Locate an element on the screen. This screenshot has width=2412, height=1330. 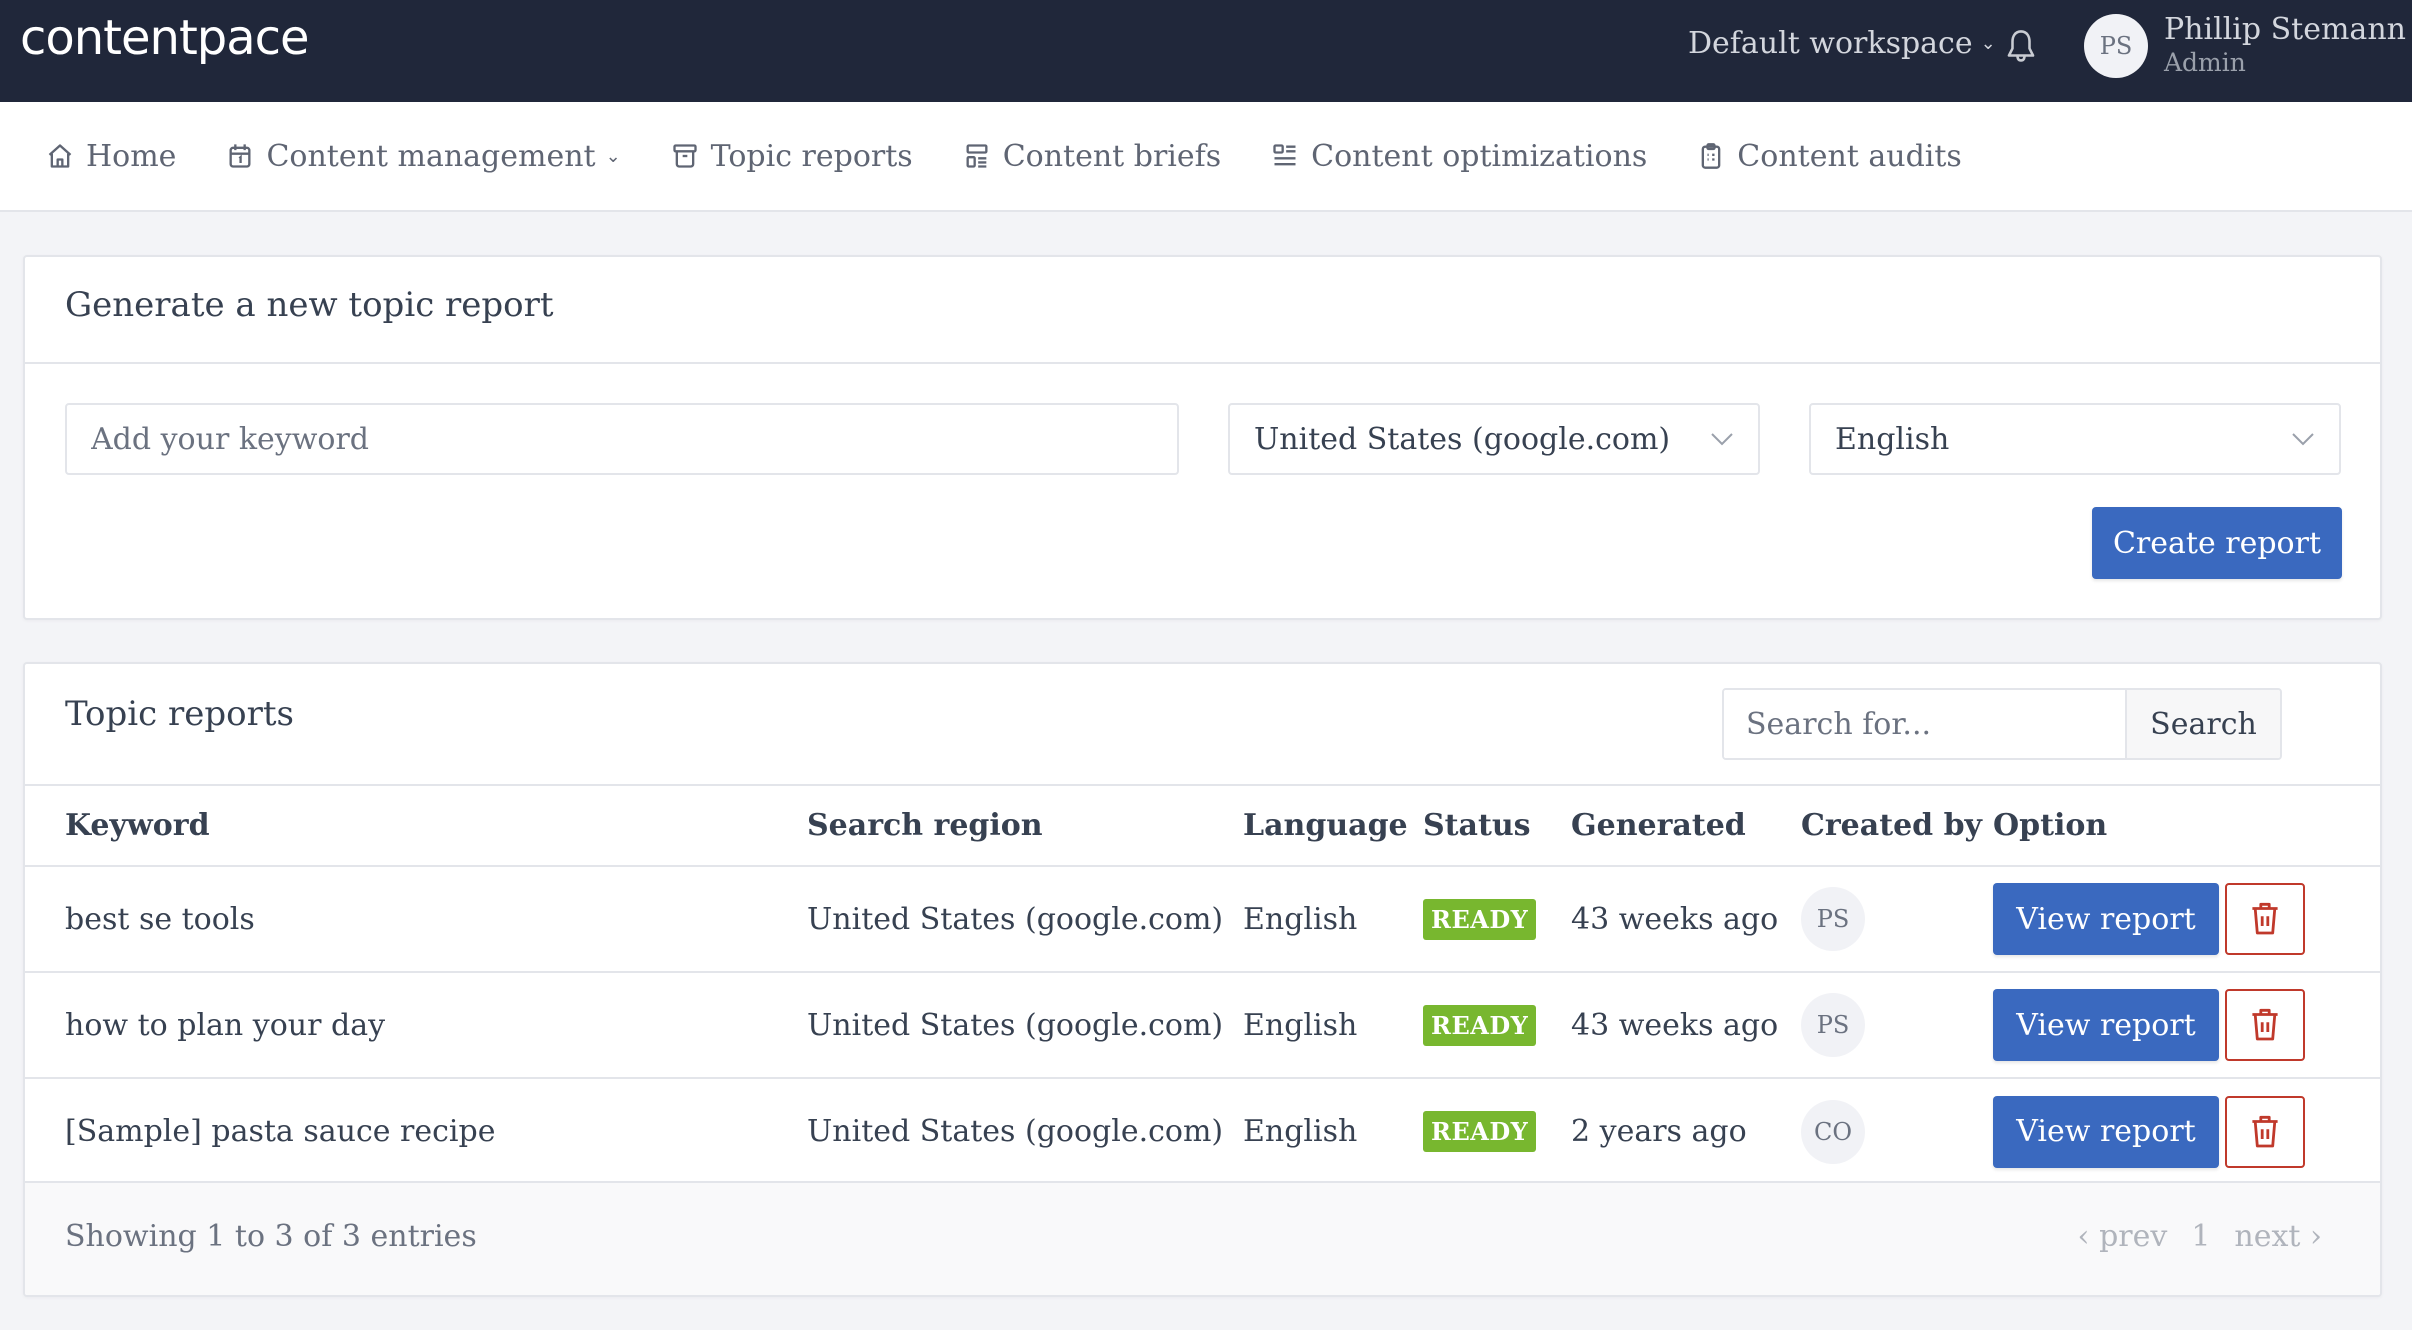
notifications-bell-icon is located at coordinates (2021, 47).